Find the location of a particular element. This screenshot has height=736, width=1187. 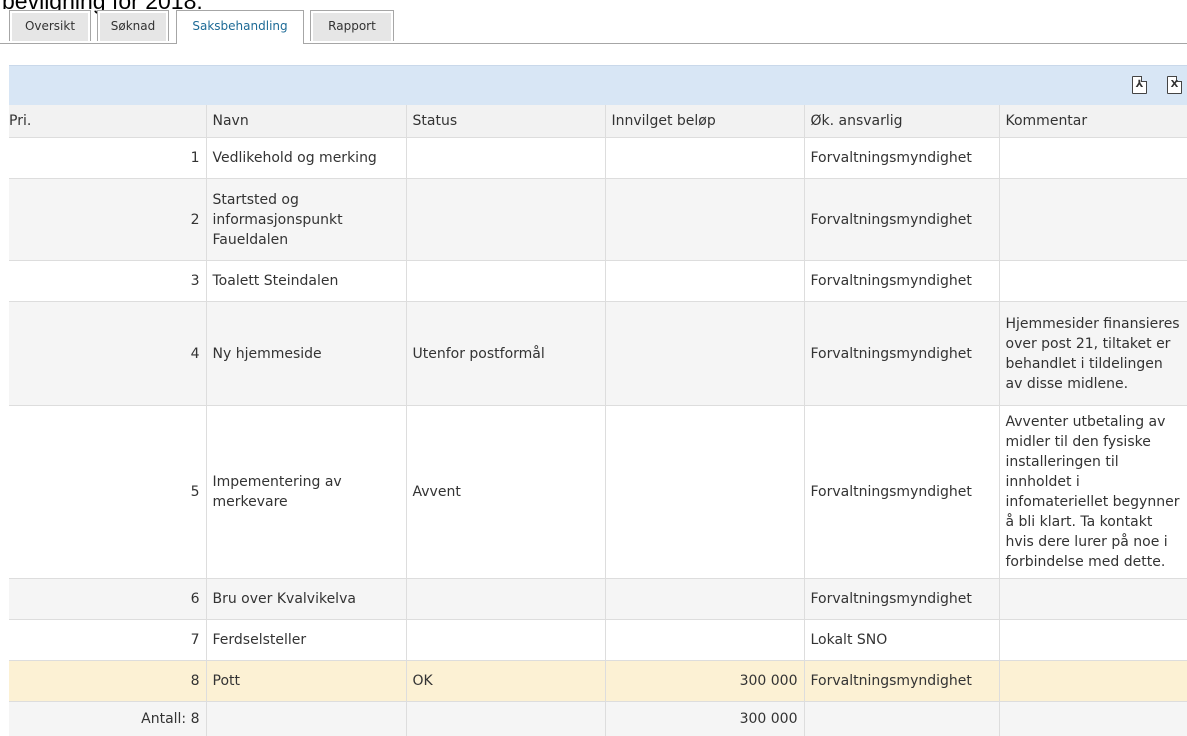

table-row-highlighted: 8 Pott OK 300 000 Forvaltningsmyndighet is located at coordinates (598, 681).